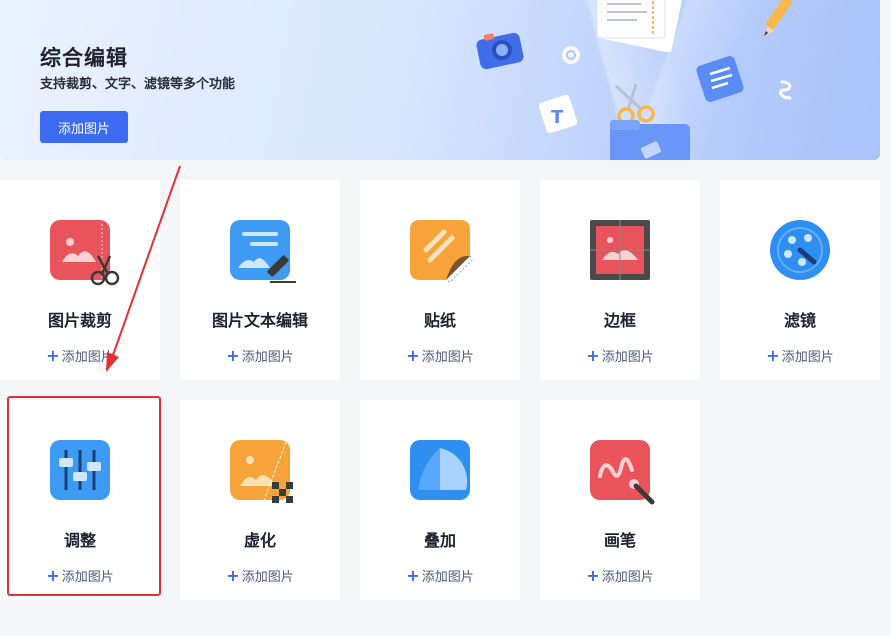 The image size is (891, 636). I want to click on card-sticker: 贴纸 + 添加图片, so click(440, 280).